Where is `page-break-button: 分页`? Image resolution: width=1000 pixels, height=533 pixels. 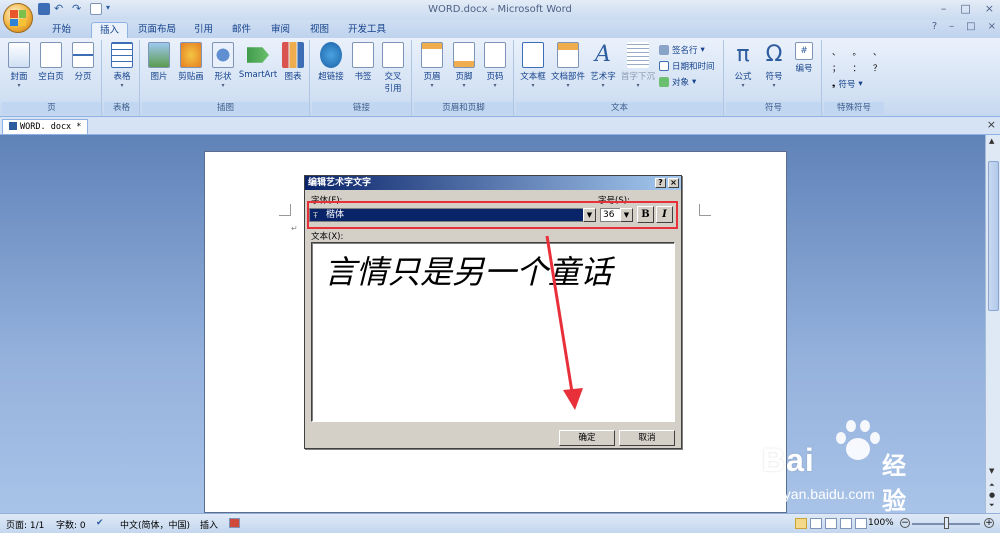
page-break-button: 分页 is located at coordinates (83, 62).